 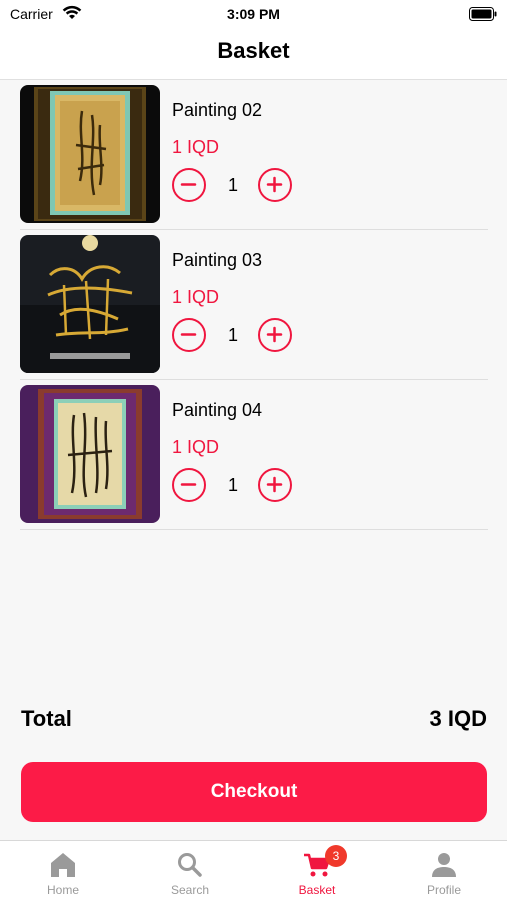 I want to click on clock: 3:09 PM, so click(x=253, y=14).